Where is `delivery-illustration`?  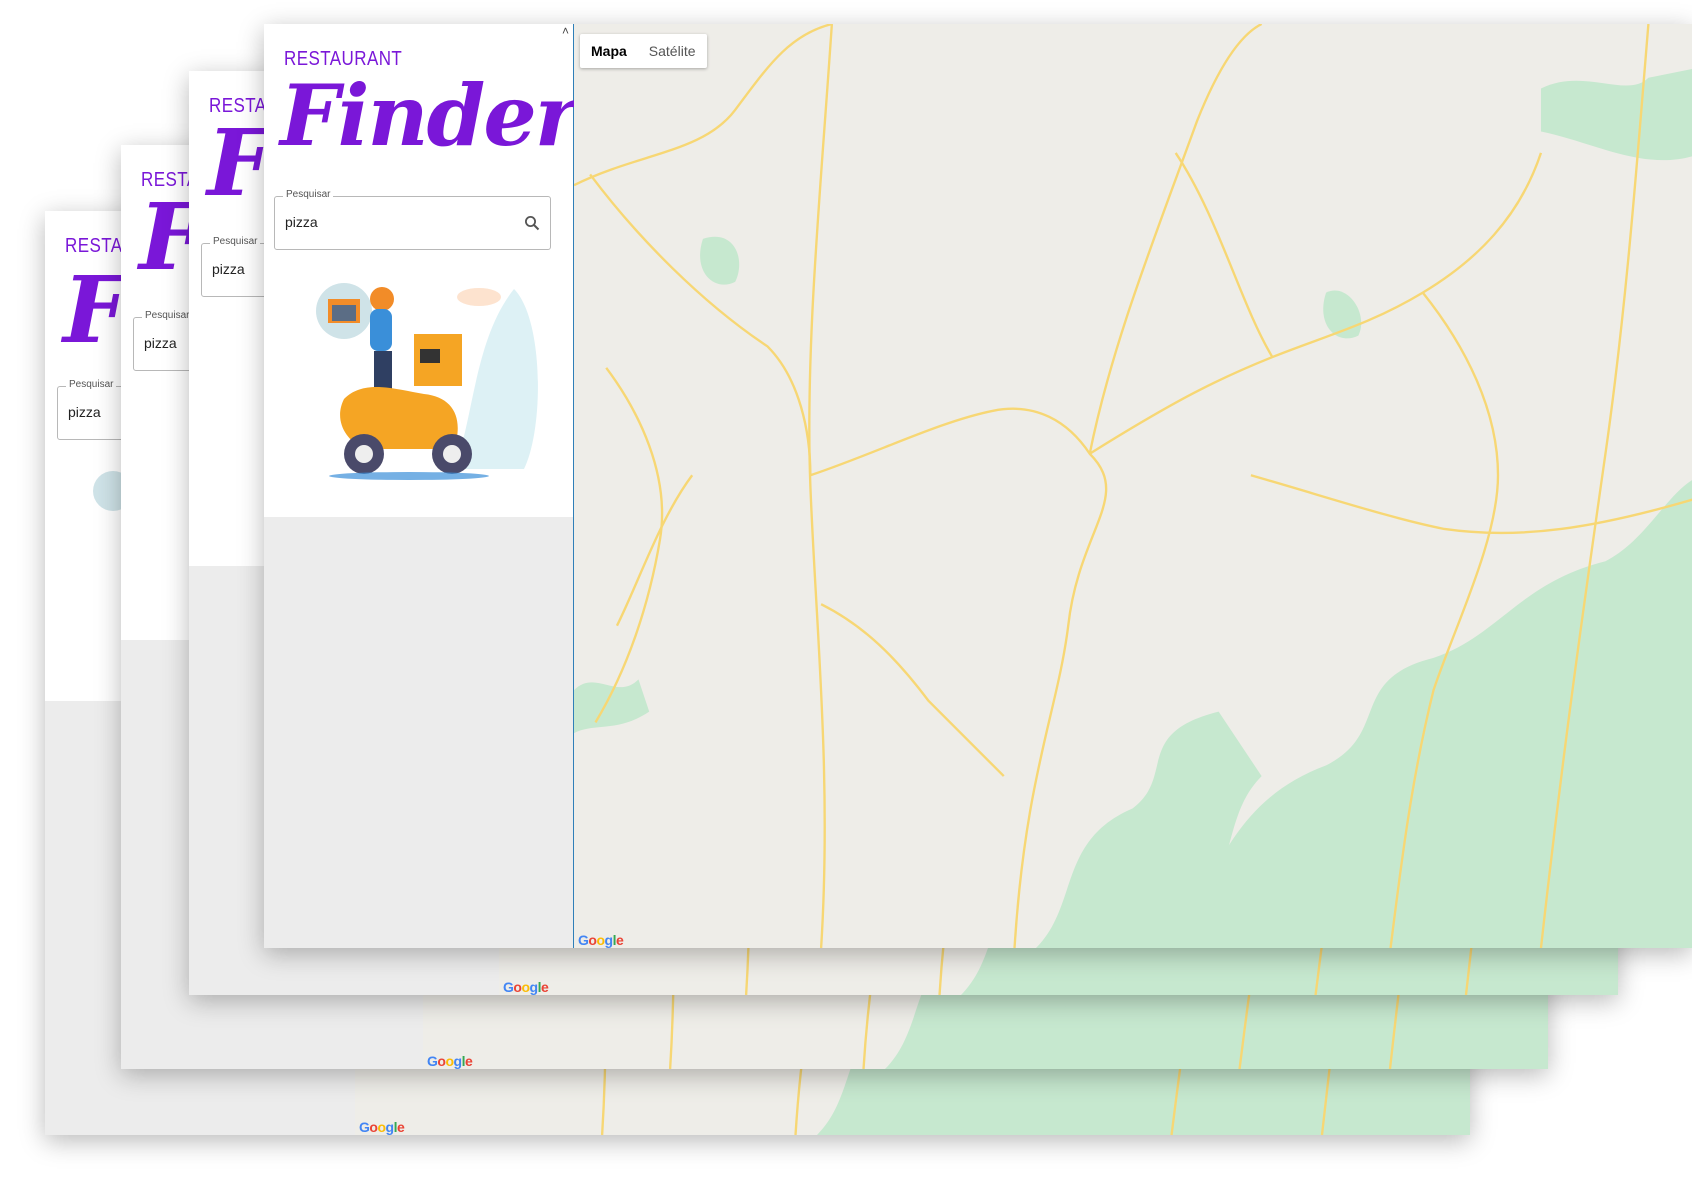 delivery-illustration is located at coordinates (427, 381).